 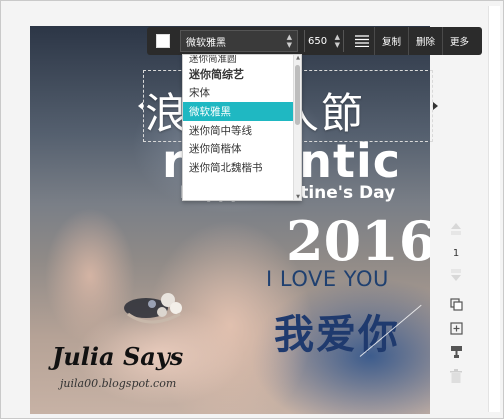 I want to click on ring-image, so click(x=153, y=308).